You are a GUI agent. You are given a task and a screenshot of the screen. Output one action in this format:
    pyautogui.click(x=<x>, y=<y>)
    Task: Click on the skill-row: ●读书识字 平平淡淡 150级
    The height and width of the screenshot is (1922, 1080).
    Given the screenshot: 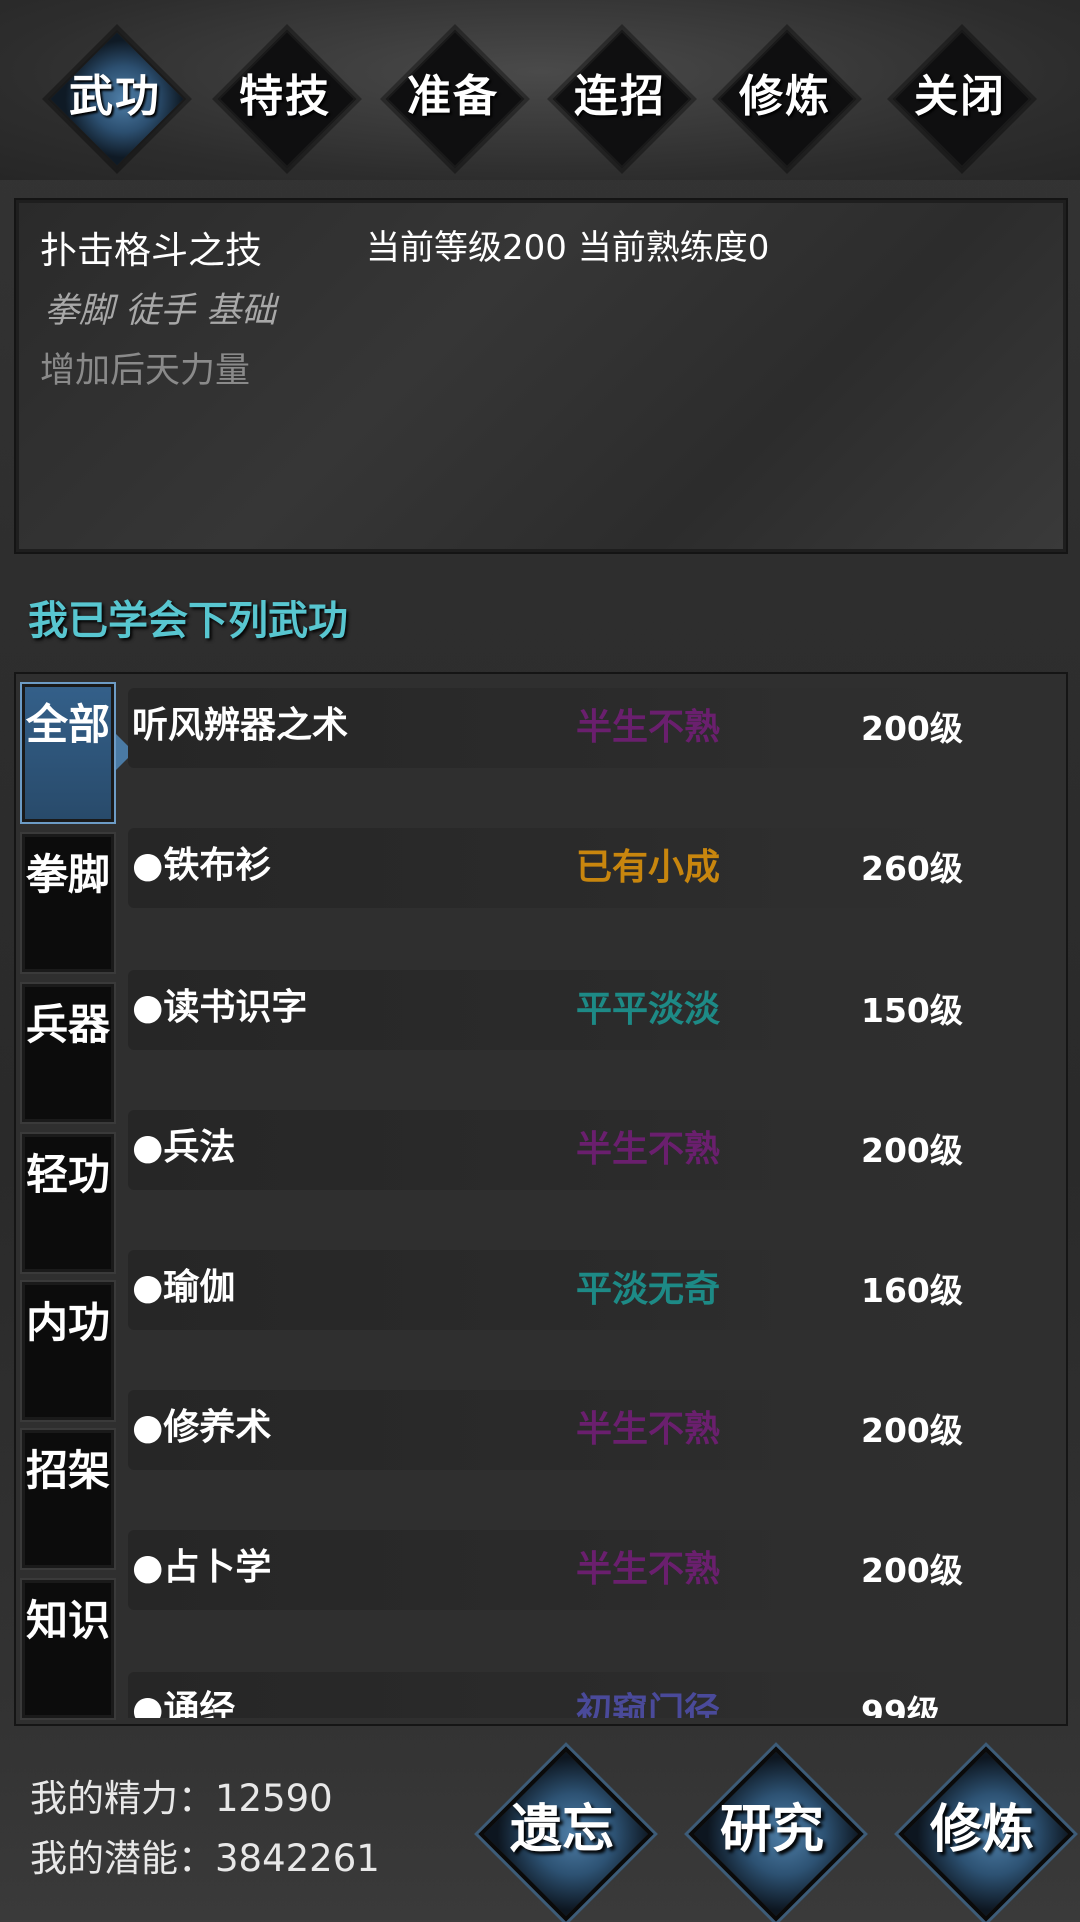 What is the action you would take?
    pyautogui.click(x=549, y=1010)
    